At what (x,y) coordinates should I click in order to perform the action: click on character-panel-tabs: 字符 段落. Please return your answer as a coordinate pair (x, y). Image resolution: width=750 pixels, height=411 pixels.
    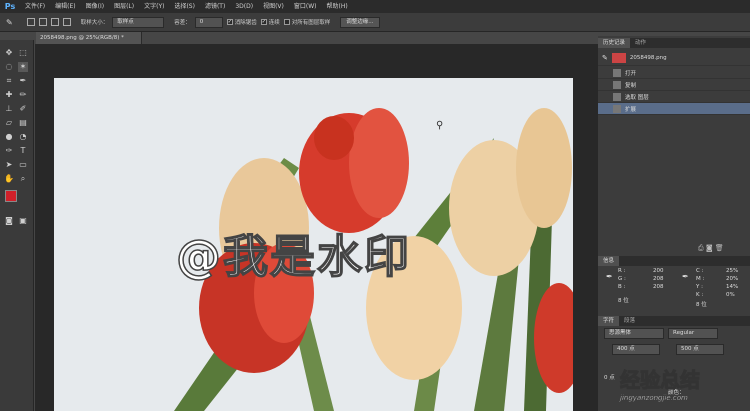
    Looking at the image, I should click on (674, 321).